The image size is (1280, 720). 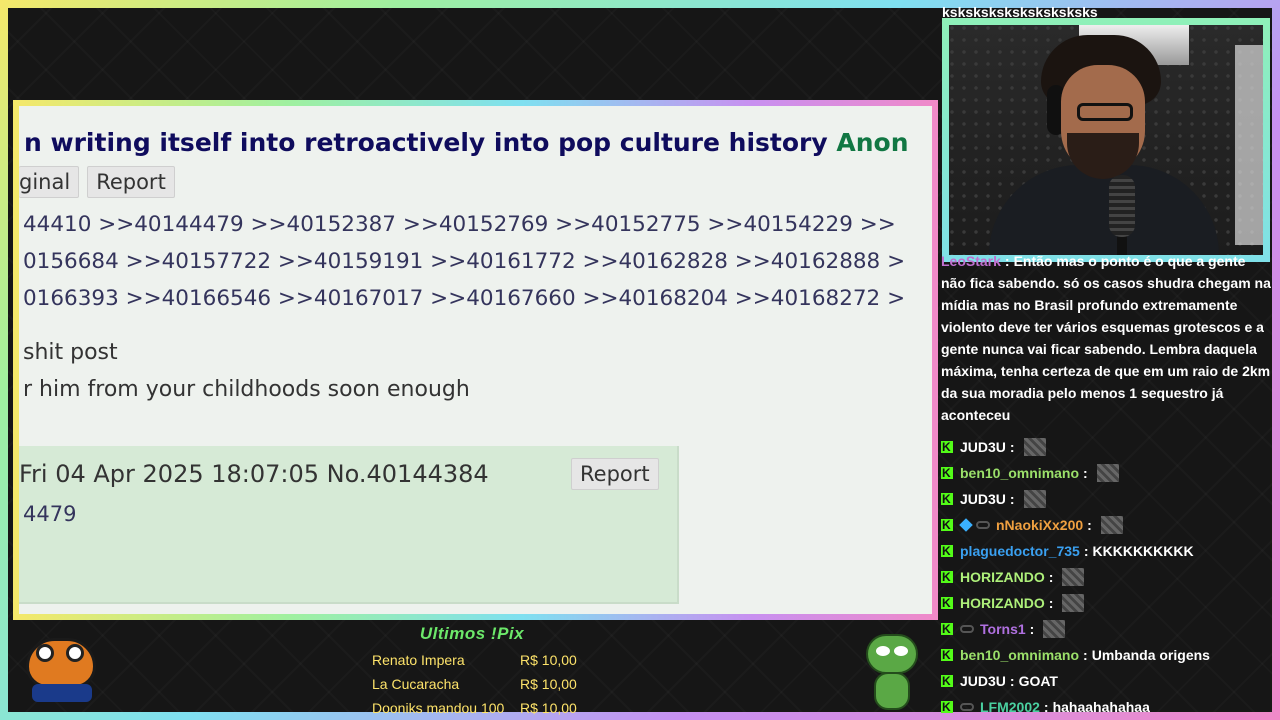 I want to click on chat-message: plaguedoctor_735:KKKKKKKKKK, so click(x=1107, y=551).